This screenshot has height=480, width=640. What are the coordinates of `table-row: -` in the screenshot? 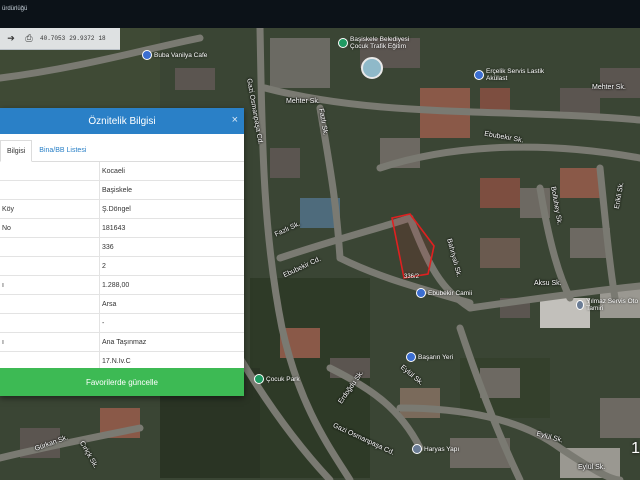 It's located at (122, 323).